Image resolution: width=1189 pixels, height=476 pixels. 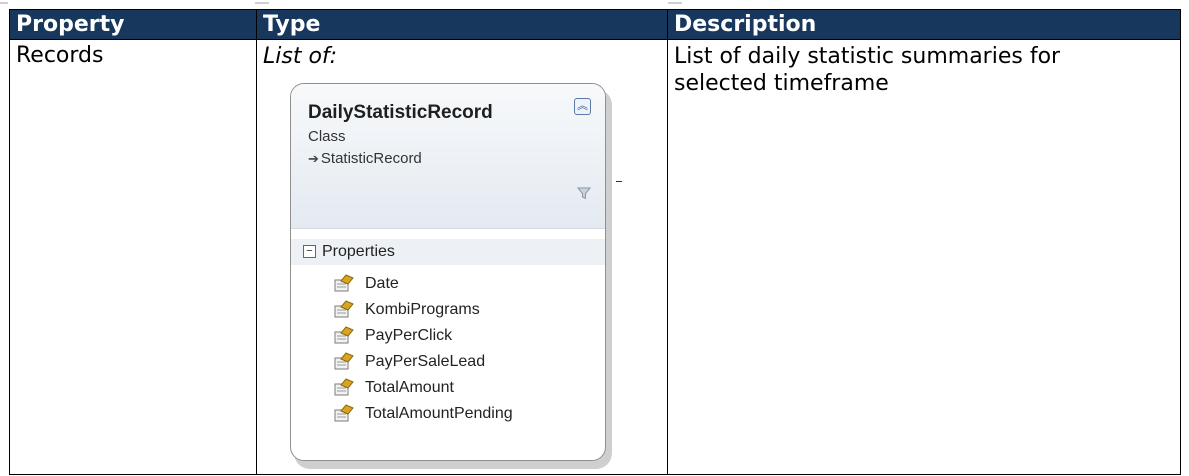 What do you see at coordinates (584, 193) in the screenshot?
I see `filter-icon` at bounding box center [584, 193].